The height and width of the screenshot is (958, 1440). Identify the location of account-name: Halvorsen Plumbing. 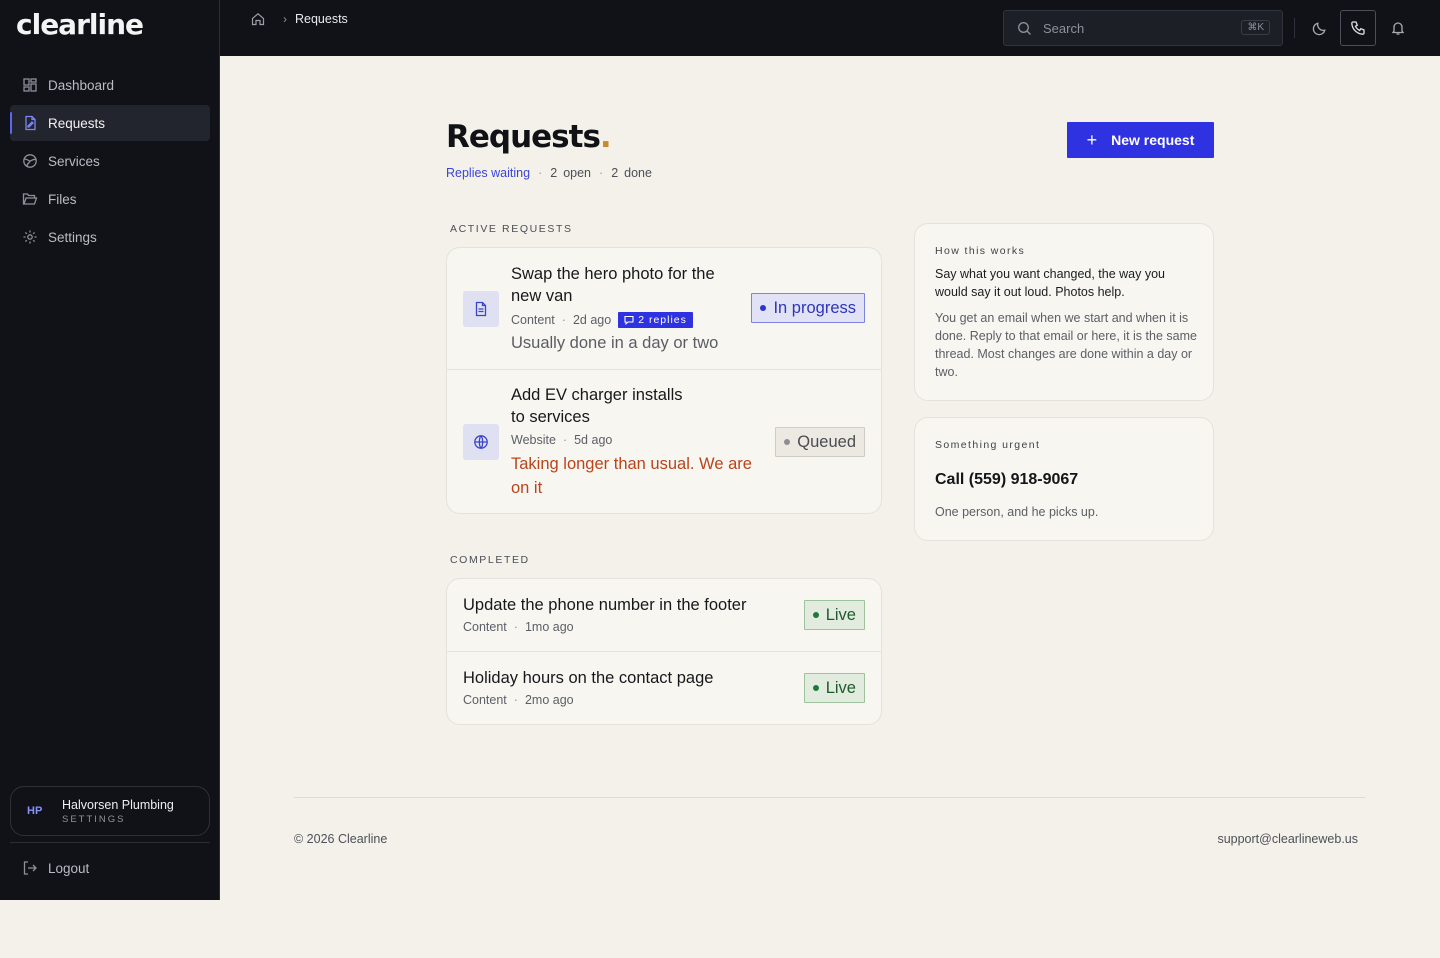
(118, 804).